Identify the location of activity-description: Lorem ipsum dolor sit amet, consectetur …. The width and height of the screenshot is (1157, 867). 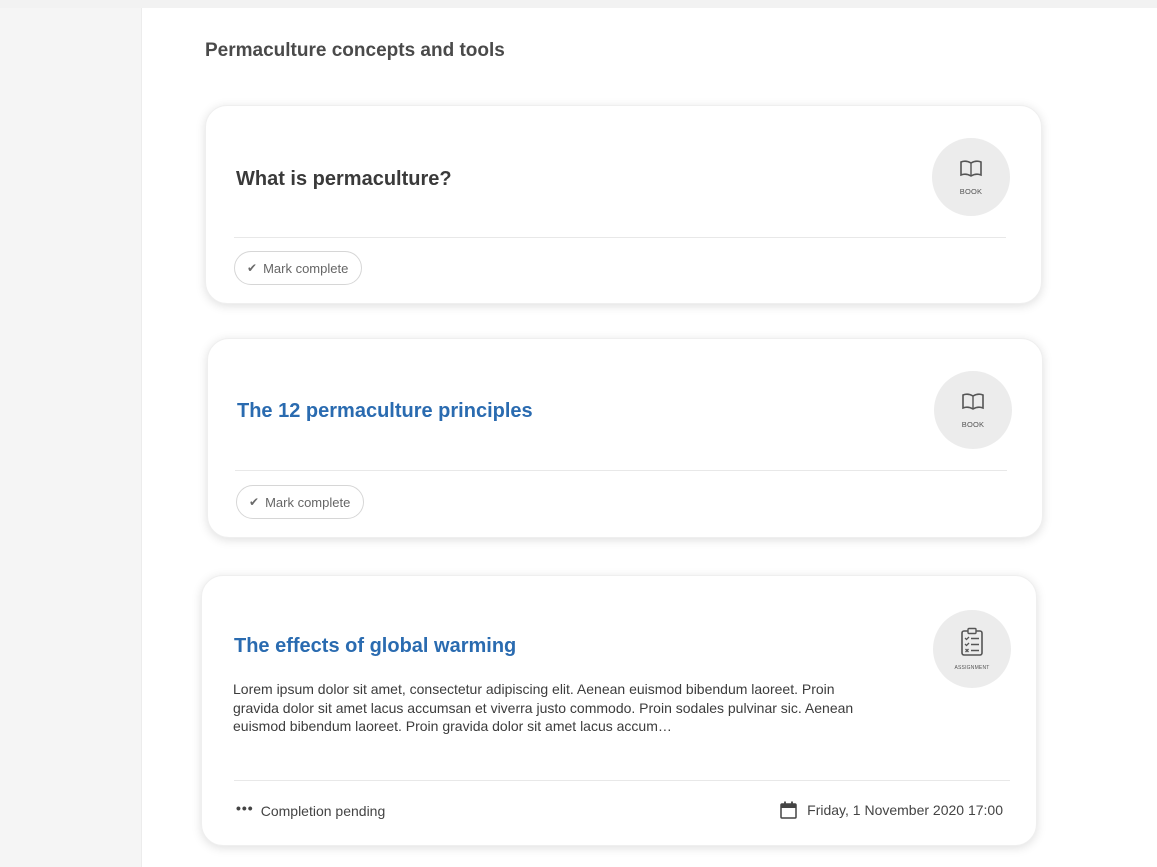
(543, 707).